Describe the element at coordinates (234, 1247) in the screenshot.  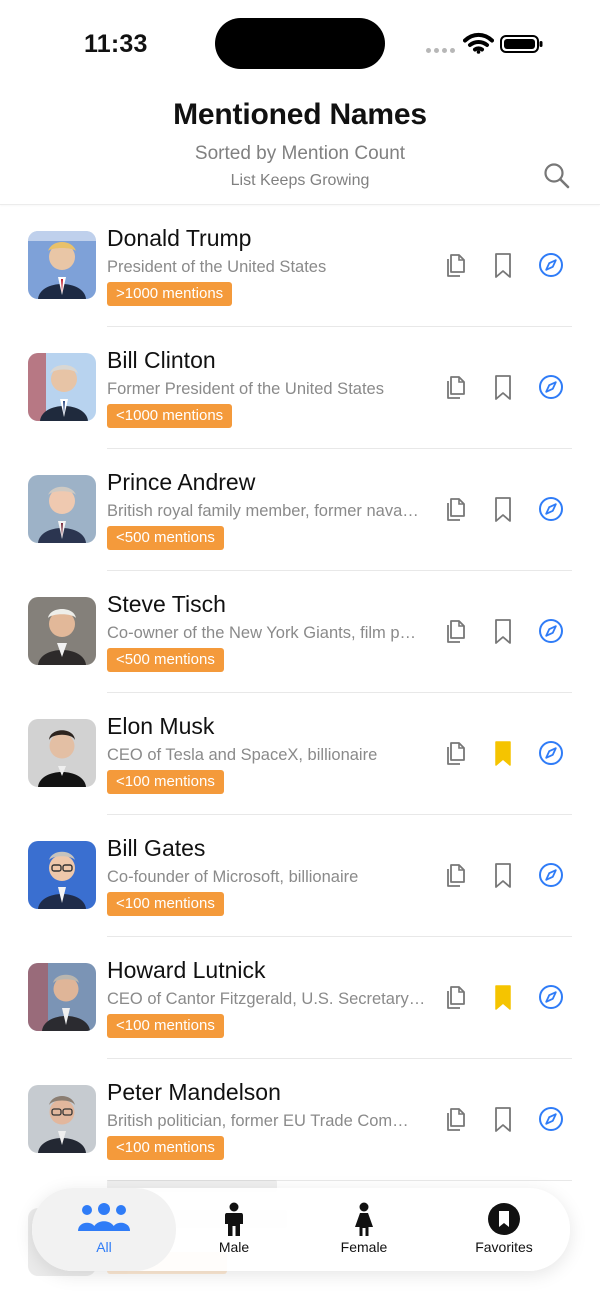
I see `tab-male-label: Male` at that location.